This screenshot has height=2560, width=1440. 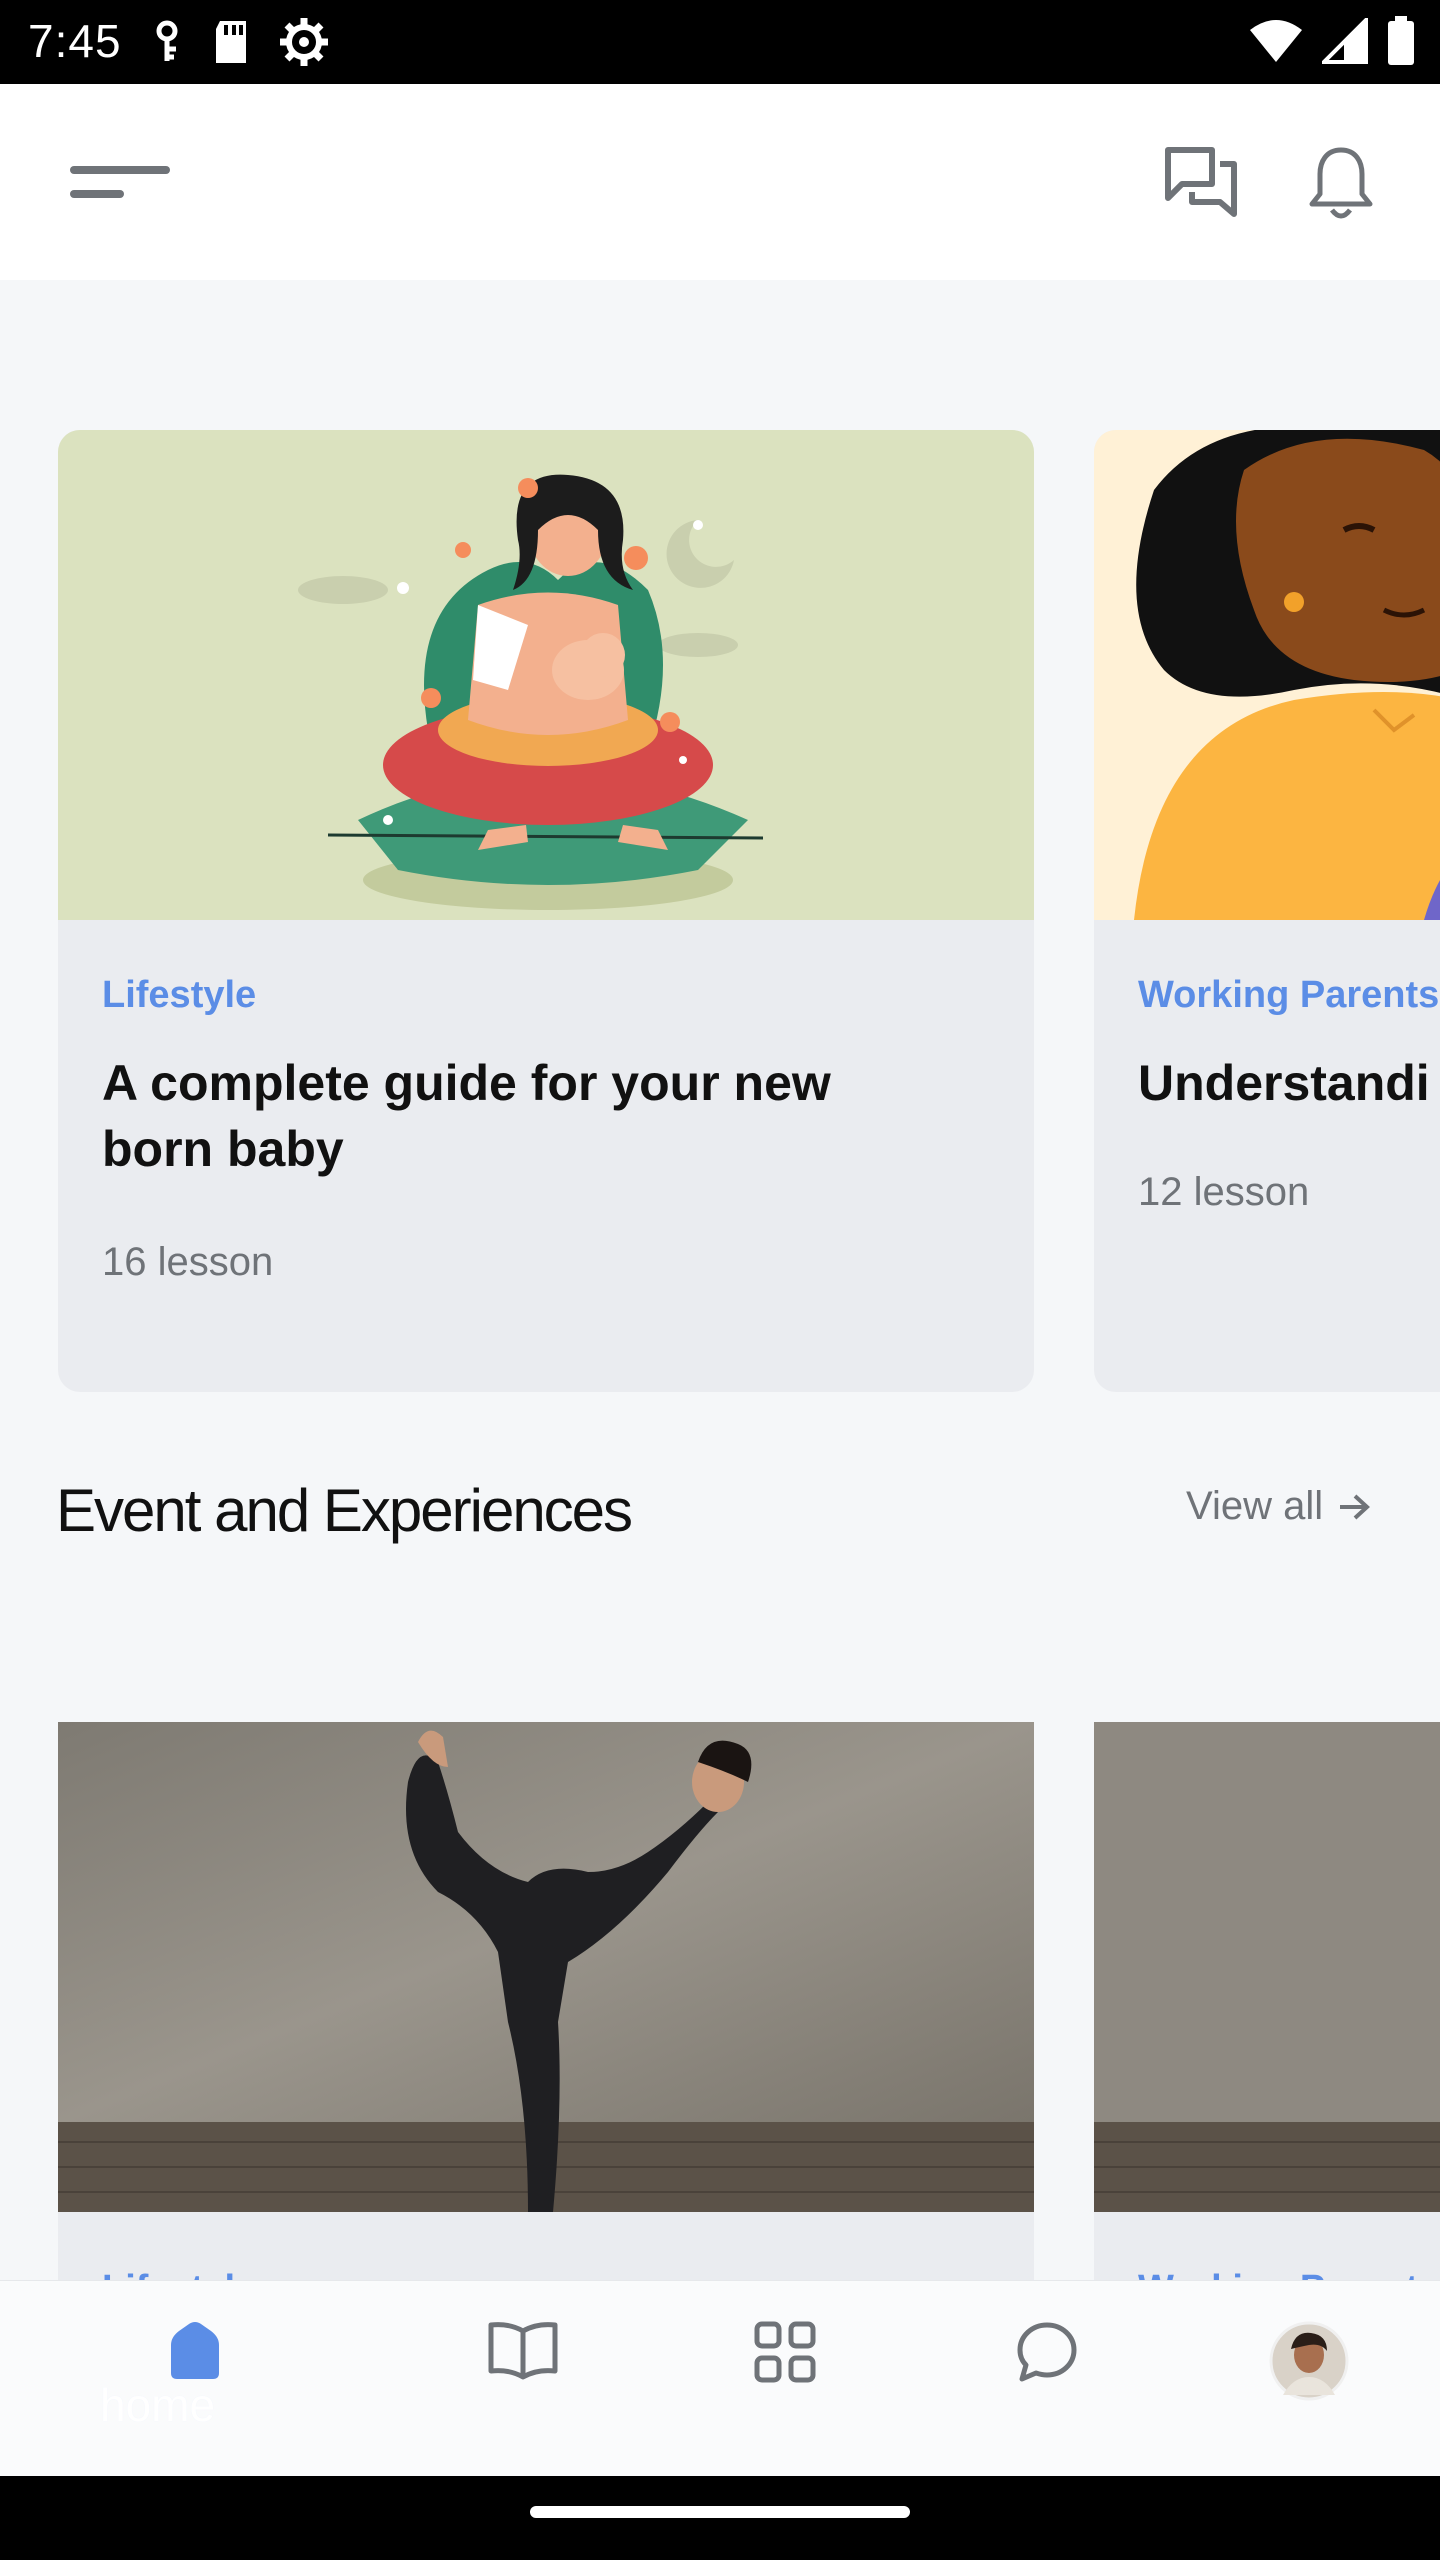 What do you see at coordinates (188, 1262) in the screenshot?
I see `course-lesson-count: 16 lesson` at bounding box center [188, 1262].